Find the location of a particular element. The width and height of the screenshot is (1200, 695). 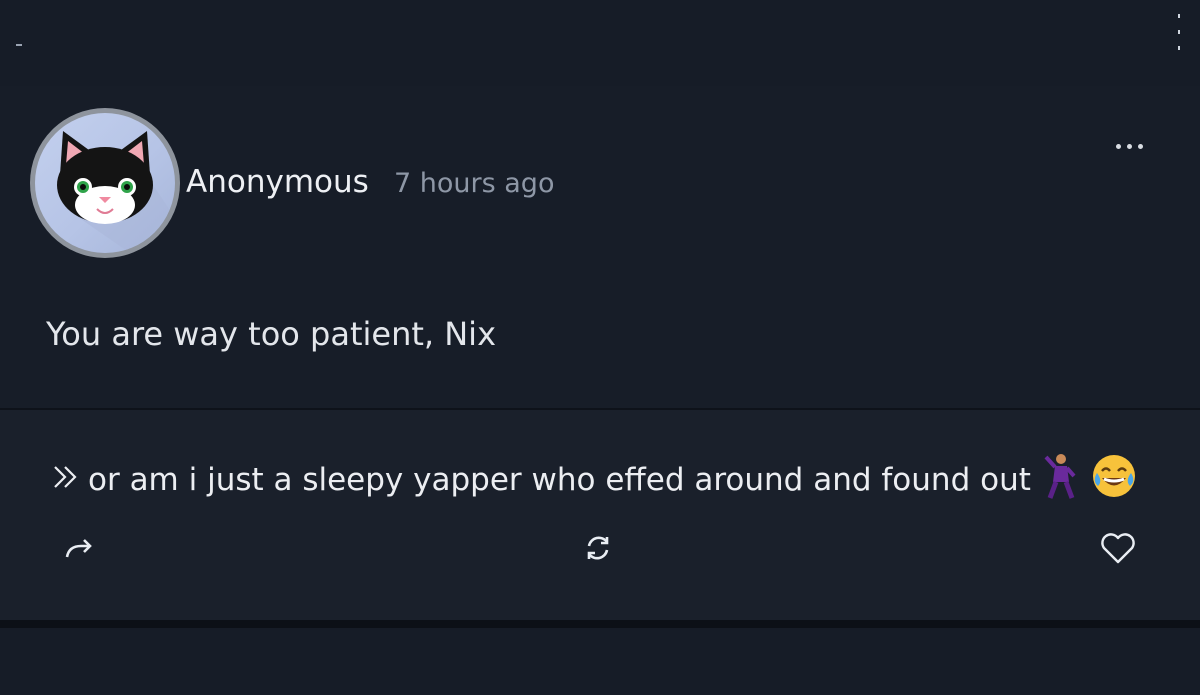

heart-outline-icon is located at coordinates (1118, 548).